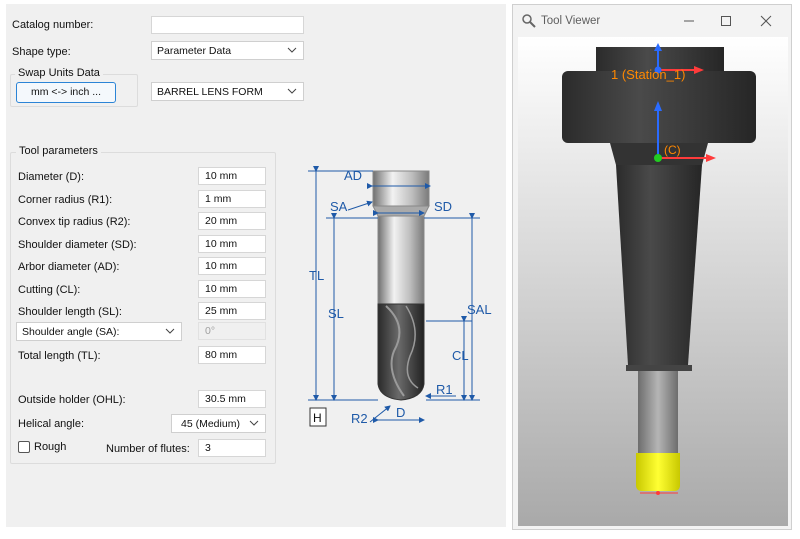  What do you see at coordinates (460, 355) in the screenshot?
I see `diagram-label-cl: CL` at bounding box center [460, 355].